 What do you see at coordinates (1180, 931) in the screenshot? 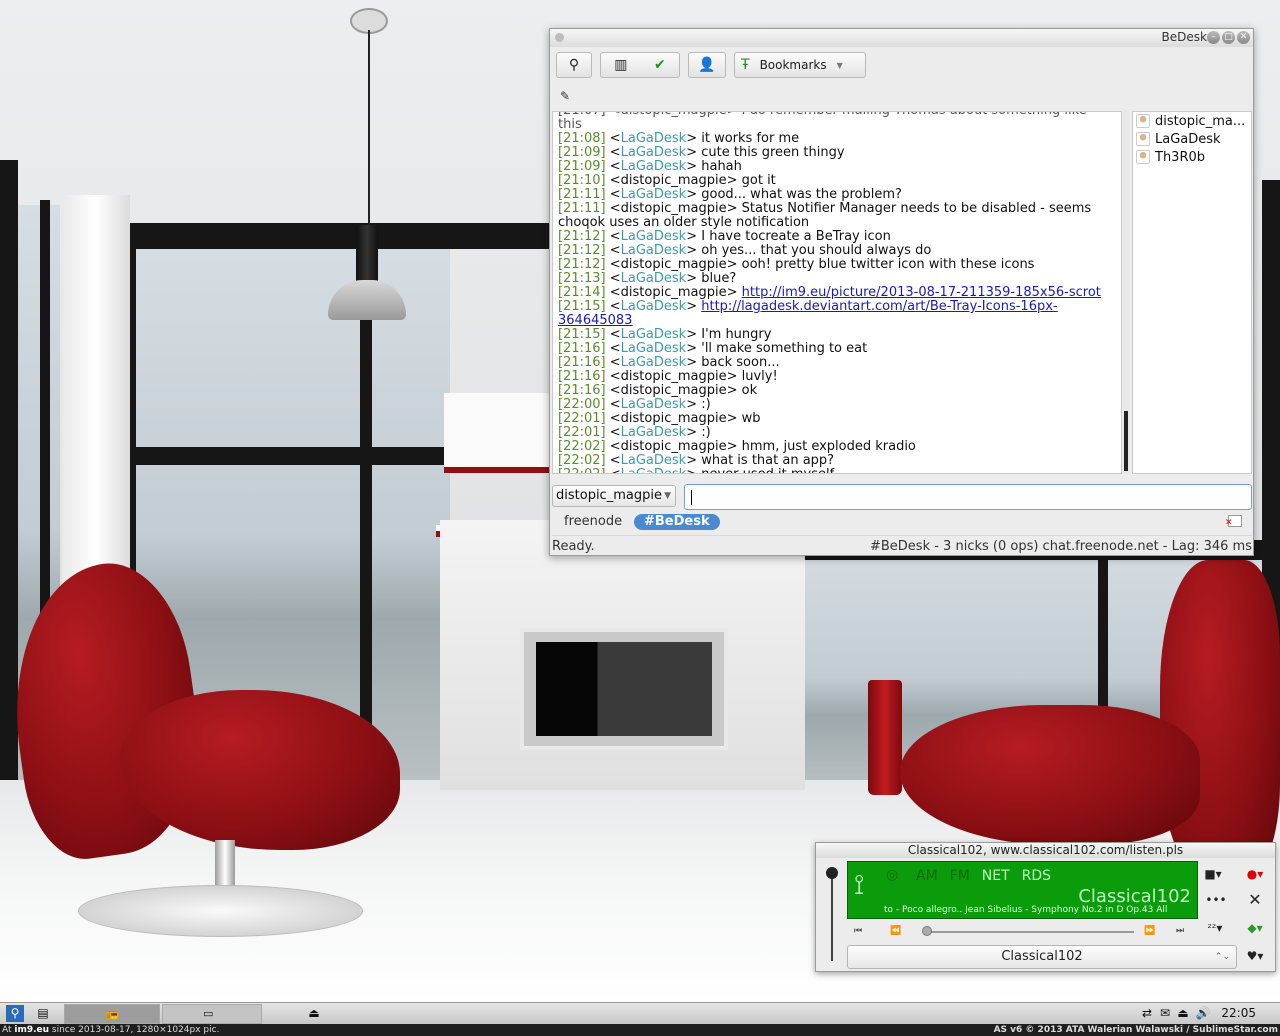
I see `next-station-icon: ⏭` at bounding box center [1180, 931].